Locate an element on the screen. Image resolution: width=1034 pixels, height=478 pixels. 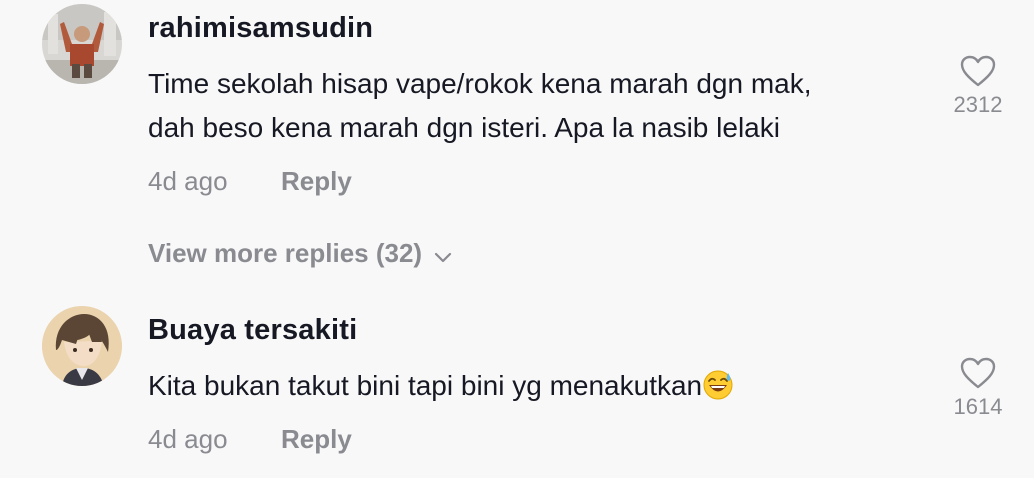
view-more-replies-label: View more replies (32) is located at coordinates (285, 253).